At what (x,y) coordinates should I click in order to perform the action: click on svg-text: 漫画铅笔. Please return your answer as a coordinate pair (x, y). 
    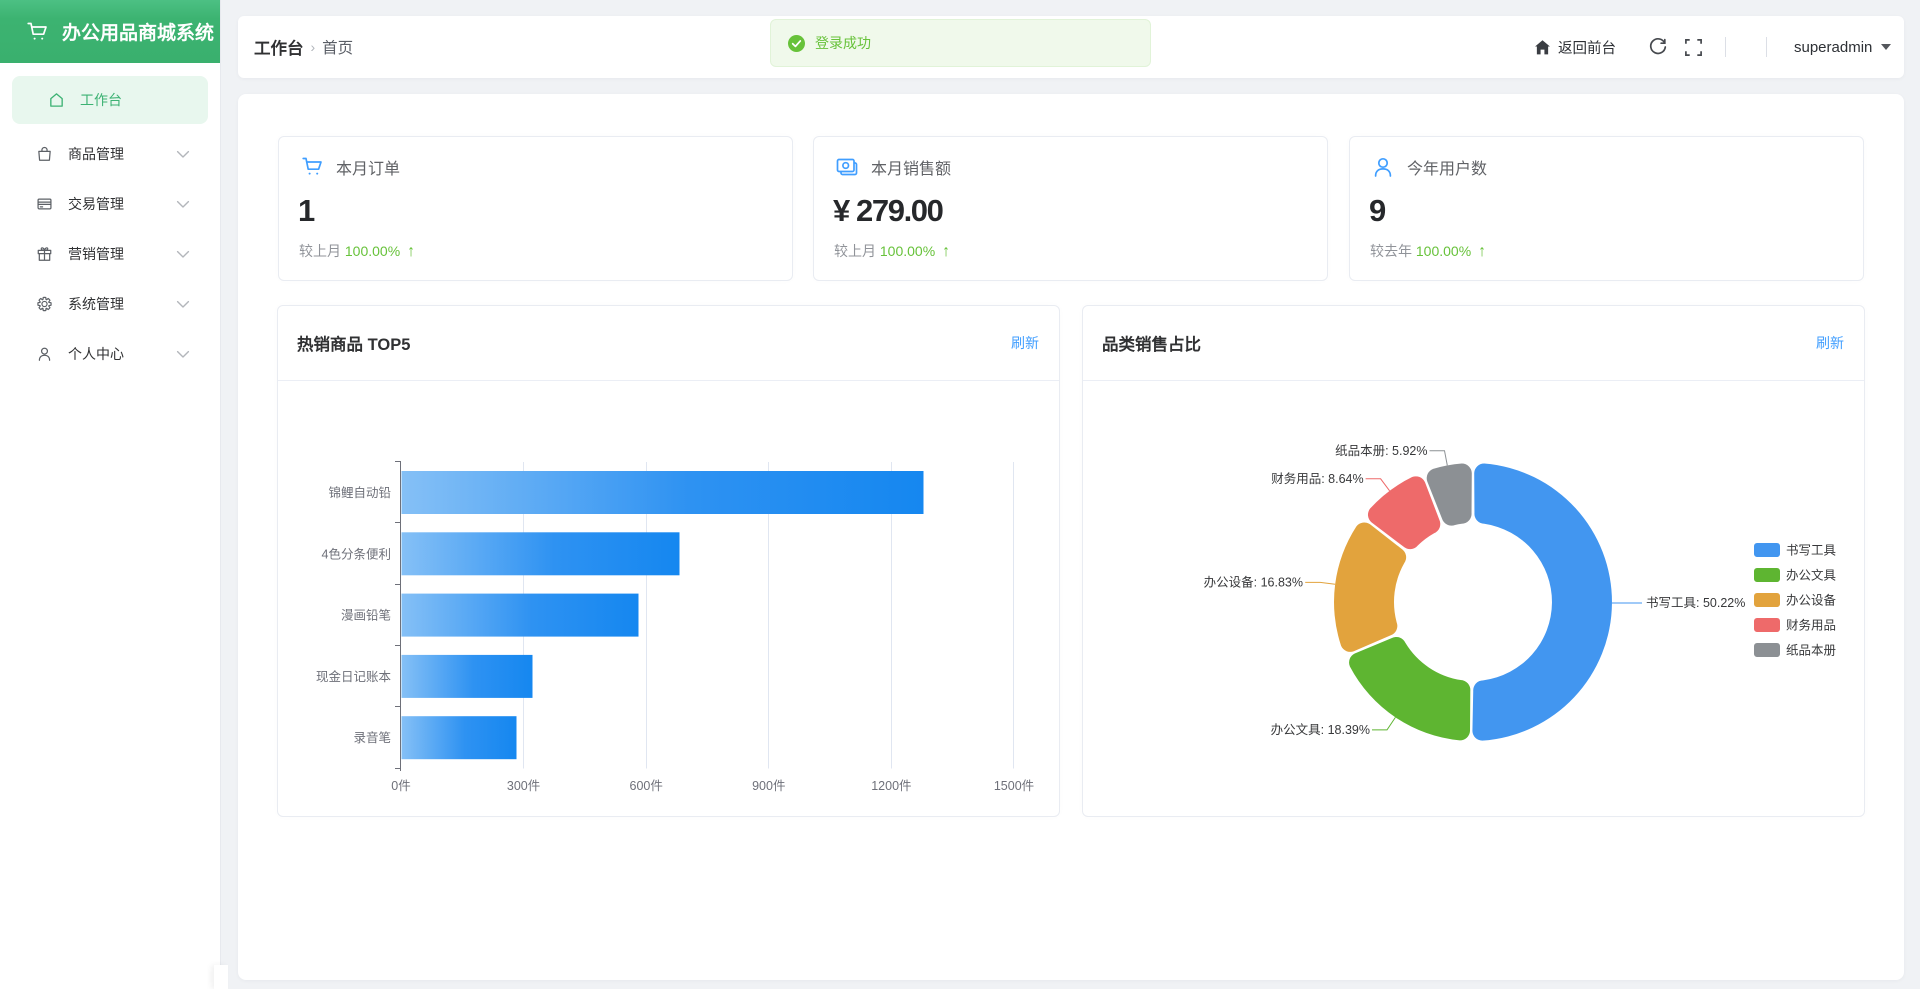
    Looking at the image, I should click on (366, 615).